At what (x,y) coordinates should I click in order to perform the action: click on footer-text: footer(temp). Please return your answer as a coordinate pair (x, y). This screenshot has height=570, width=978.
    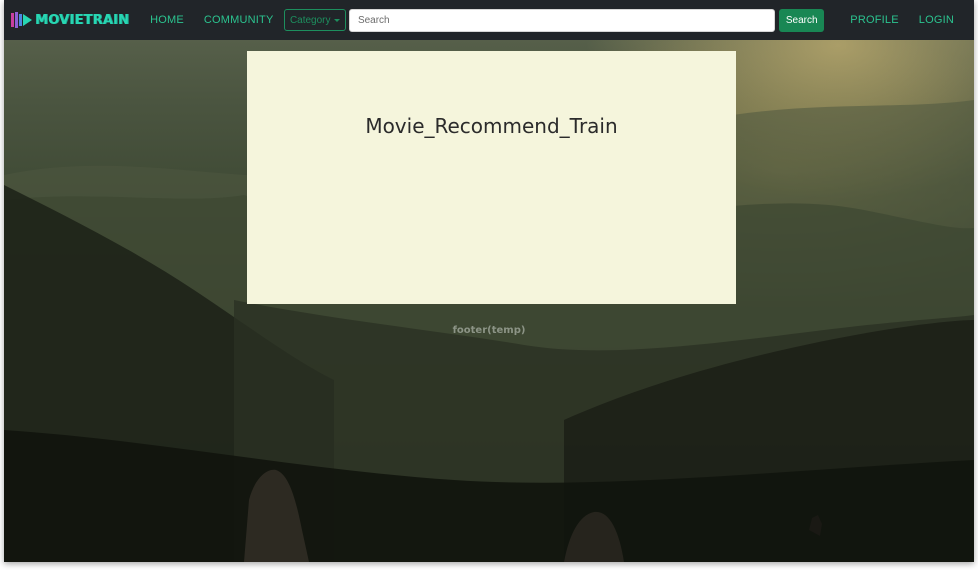
    Looking at the image, I should click on (489, 330).